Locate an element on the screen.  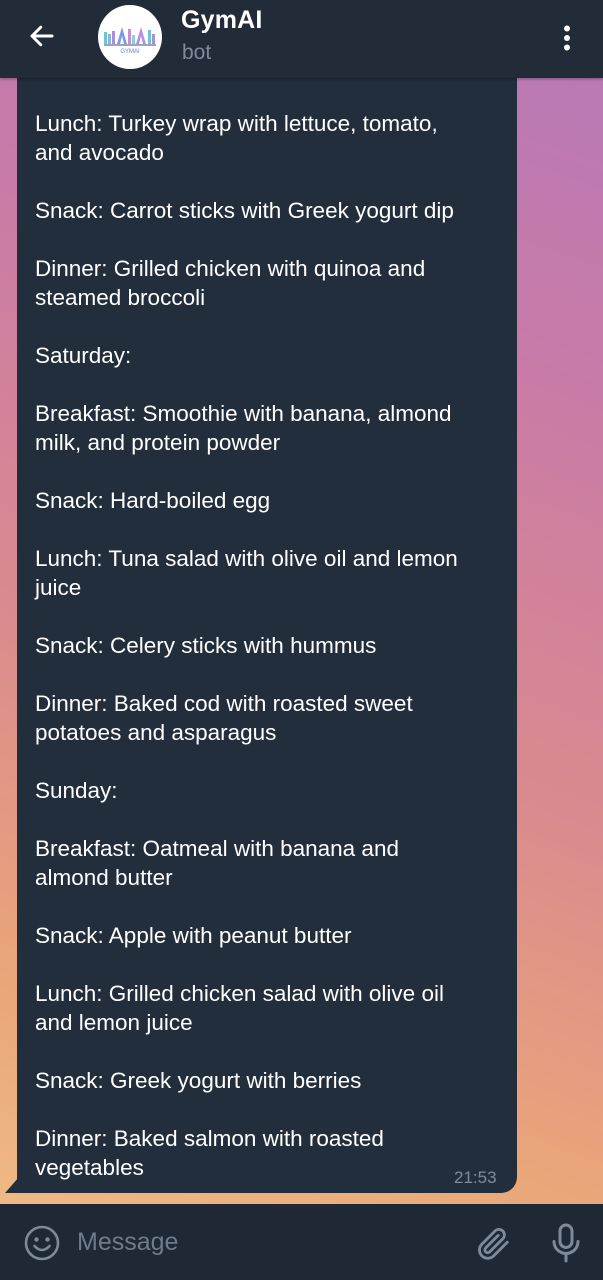
message-line: Saturday: is located at coordinates (83, 355).